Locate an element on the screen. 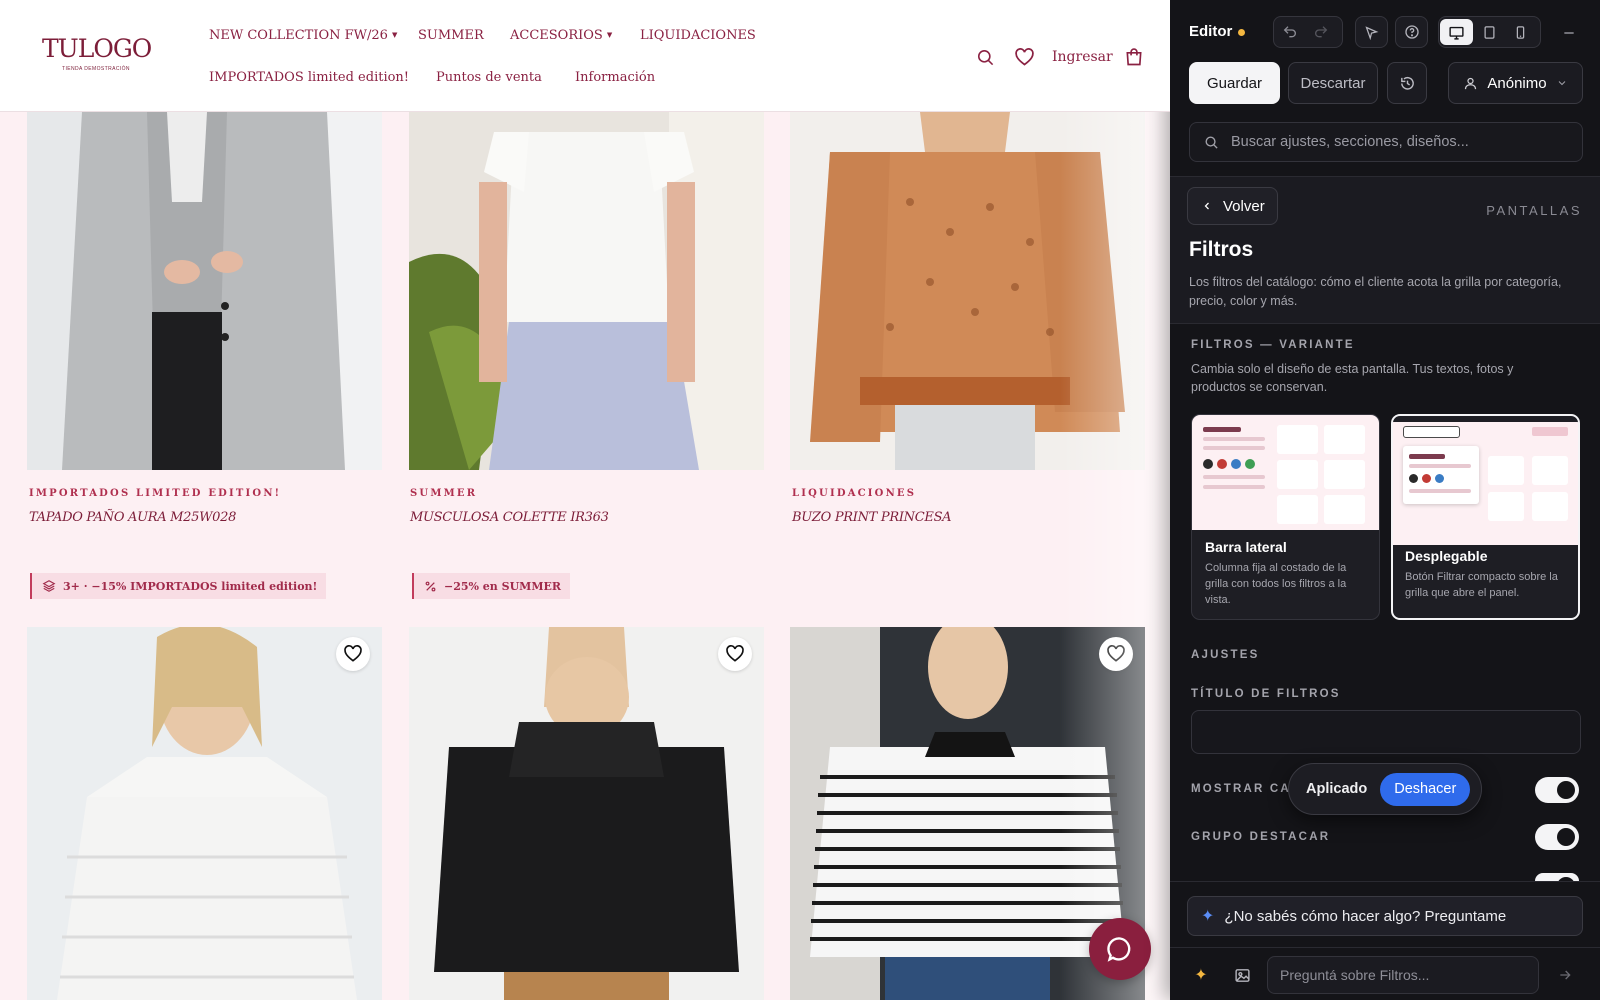  product-image-top is located at coordinates (586, 291).